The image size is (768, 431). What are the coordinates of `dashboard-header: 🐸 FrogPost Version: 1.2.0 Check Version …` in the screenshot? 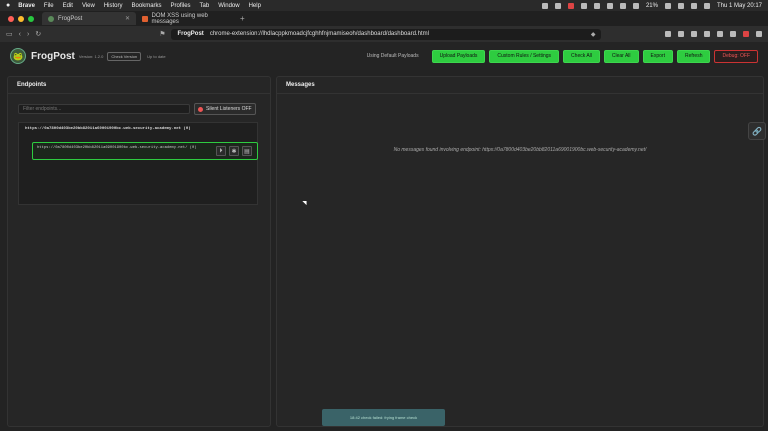 It's located at (384, 56).